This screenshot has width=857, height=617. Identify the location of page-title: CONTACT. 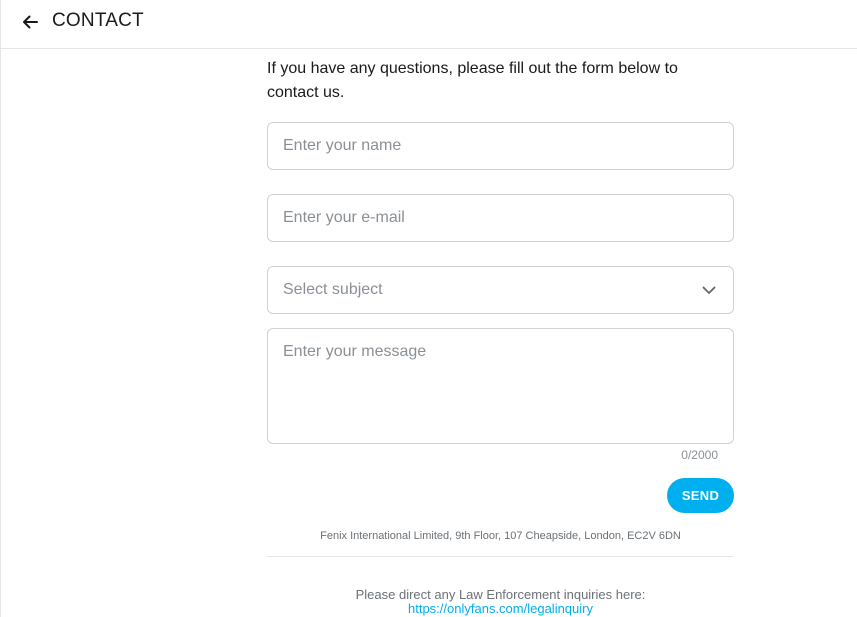
(98, 20).